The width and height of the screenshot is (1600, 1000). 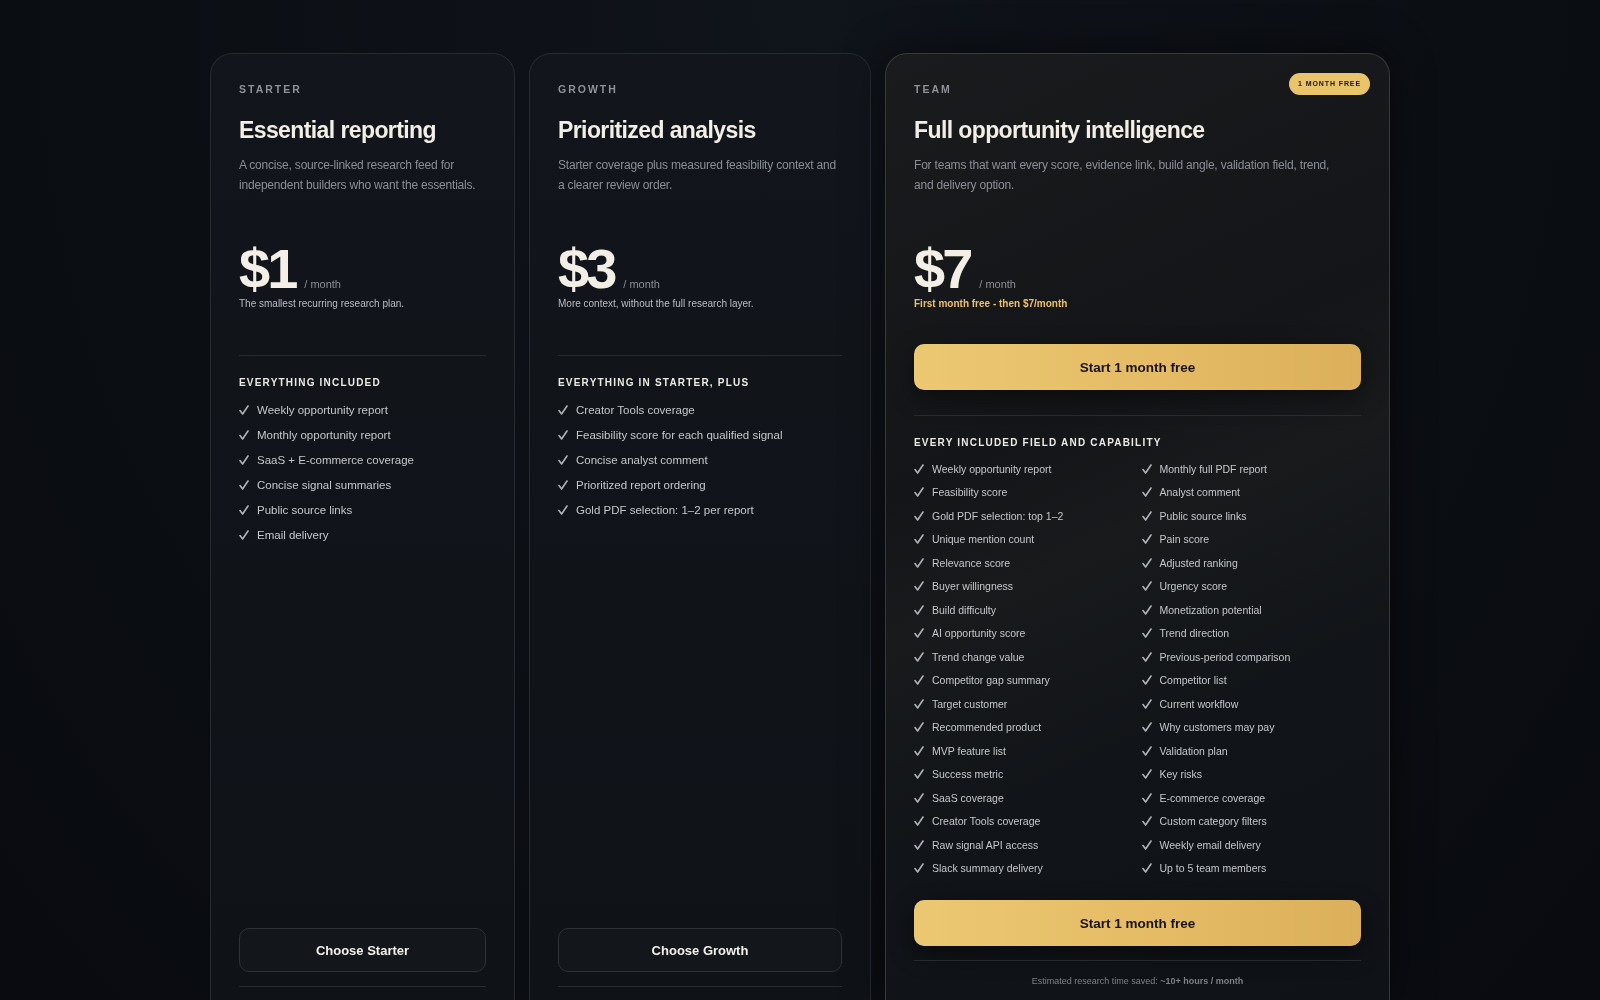 I want to click on feature-text: Key risks, so click(x=1181, y=774).